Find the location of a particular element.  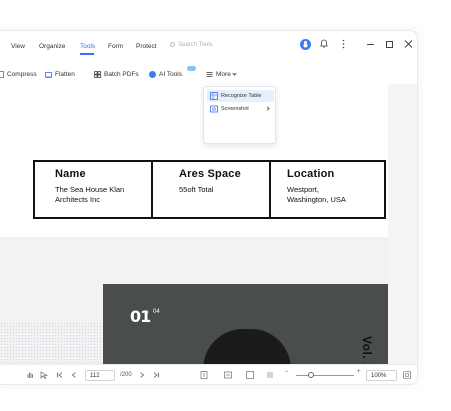

table-value: Architects Inc is located at coordinates (78, 199).